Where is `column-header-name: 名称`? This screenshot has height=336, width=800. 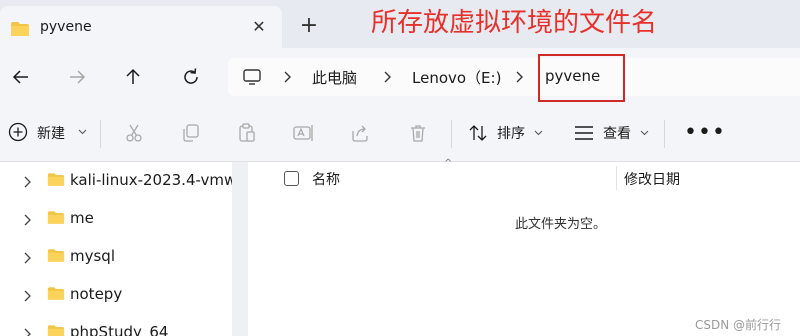 column-header-name: 名称 is located at coordinates (326, 179).